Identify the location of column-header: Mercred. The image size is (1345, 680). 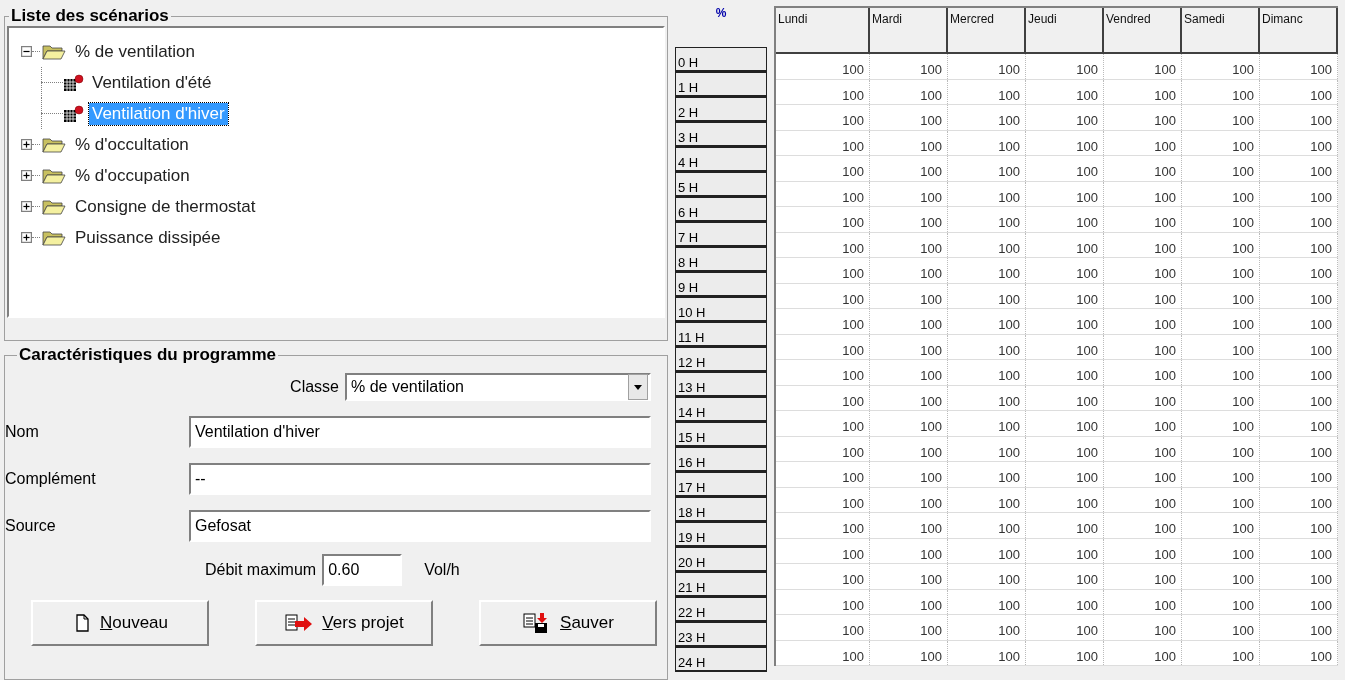
(987, 30).